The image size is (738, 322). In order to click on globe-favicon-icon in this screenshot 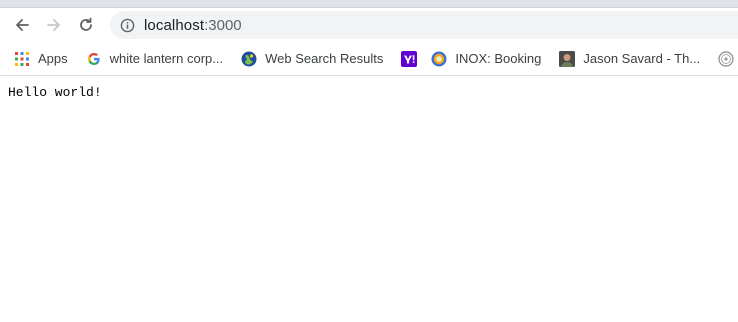, I will do `click(249, 59)`.